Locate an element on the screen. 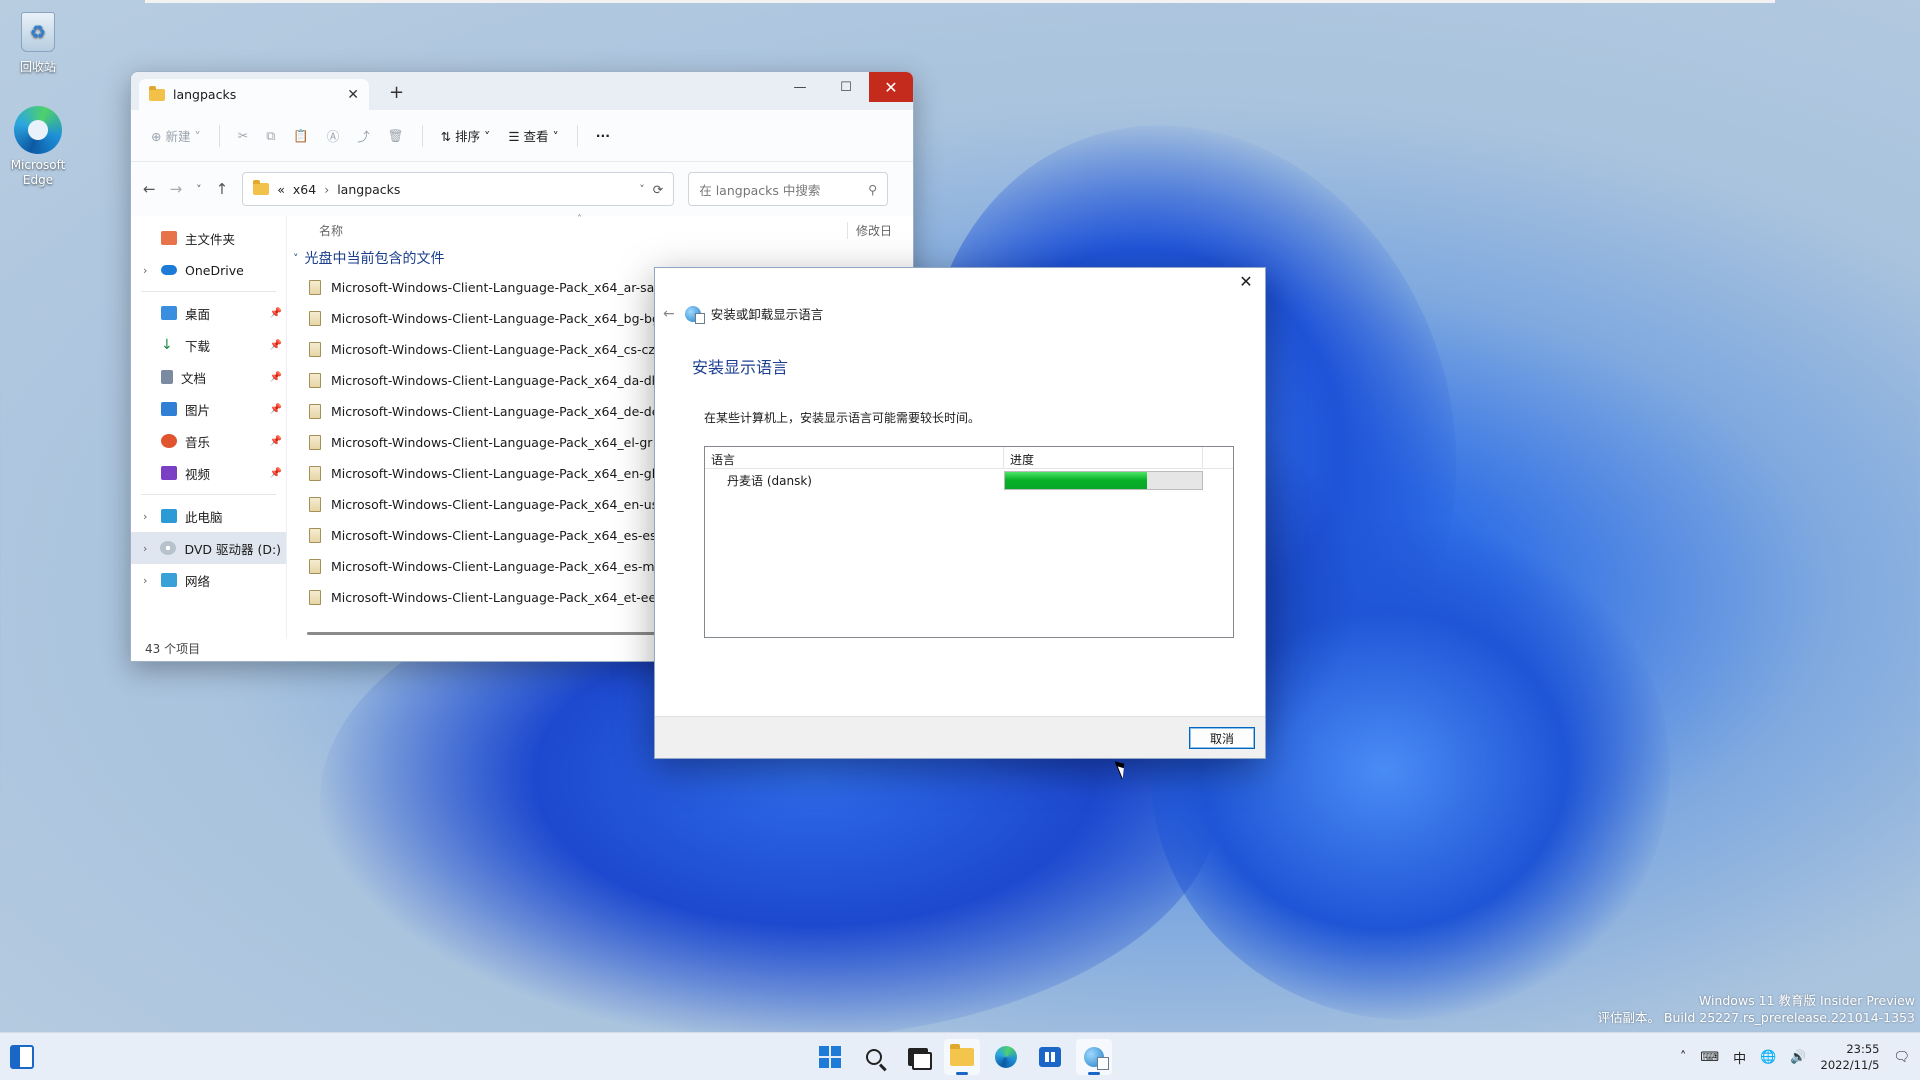  chevron-down-icon: ˅ is located at coordinates (296, 258).